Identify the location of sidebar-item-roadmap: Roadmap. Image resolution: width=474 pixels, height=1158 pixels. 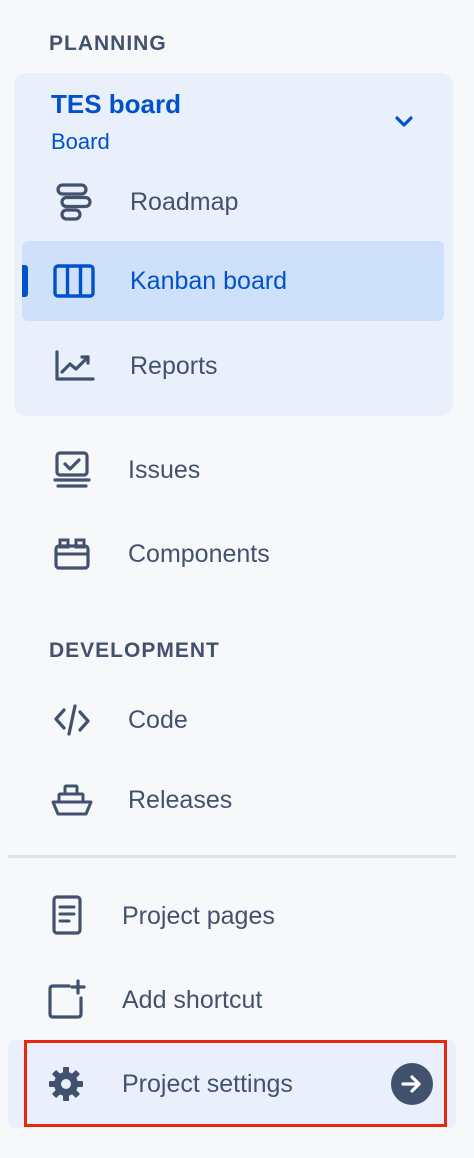
(144, 202).